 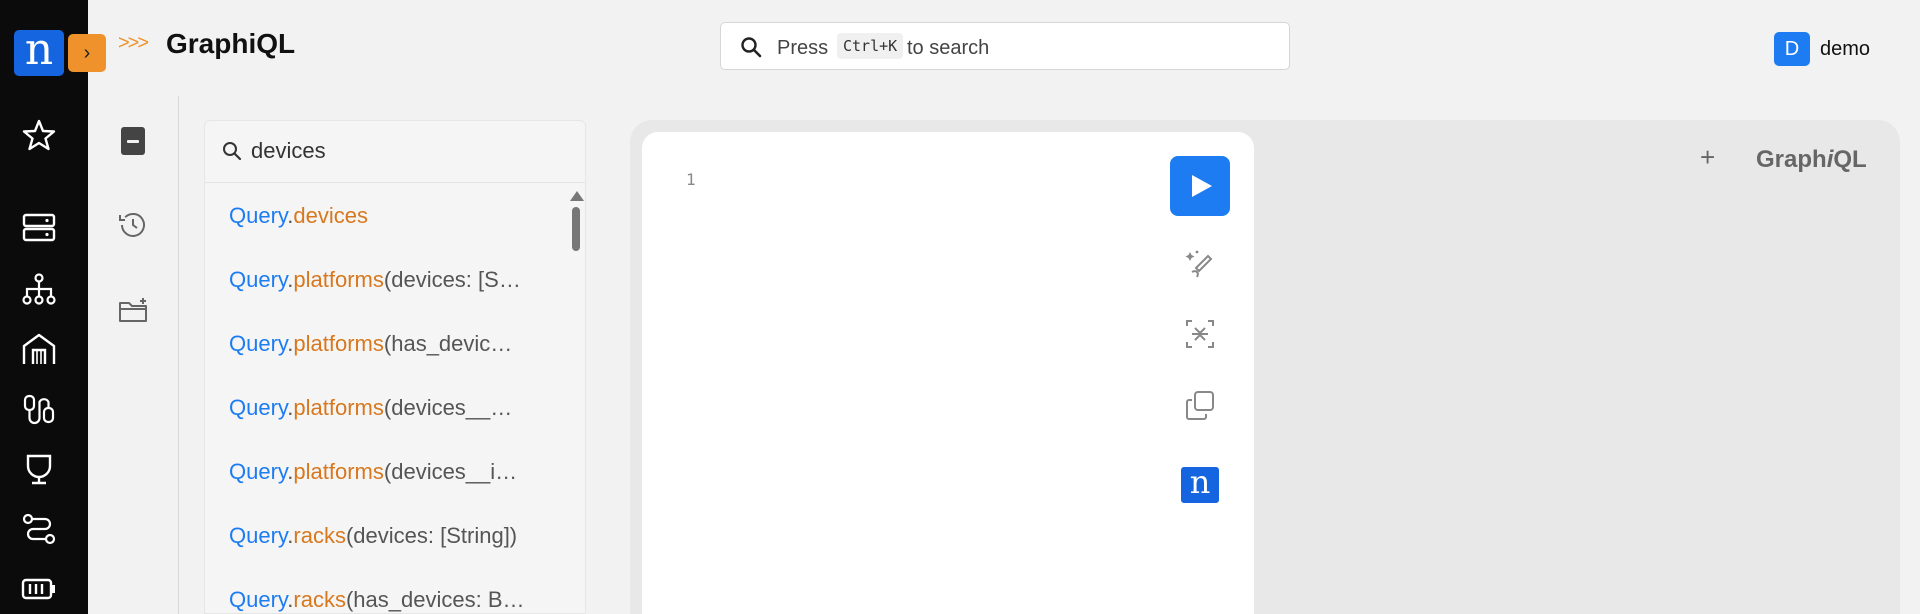 I want to click on run-query-button, so click(x=1200, y=186).